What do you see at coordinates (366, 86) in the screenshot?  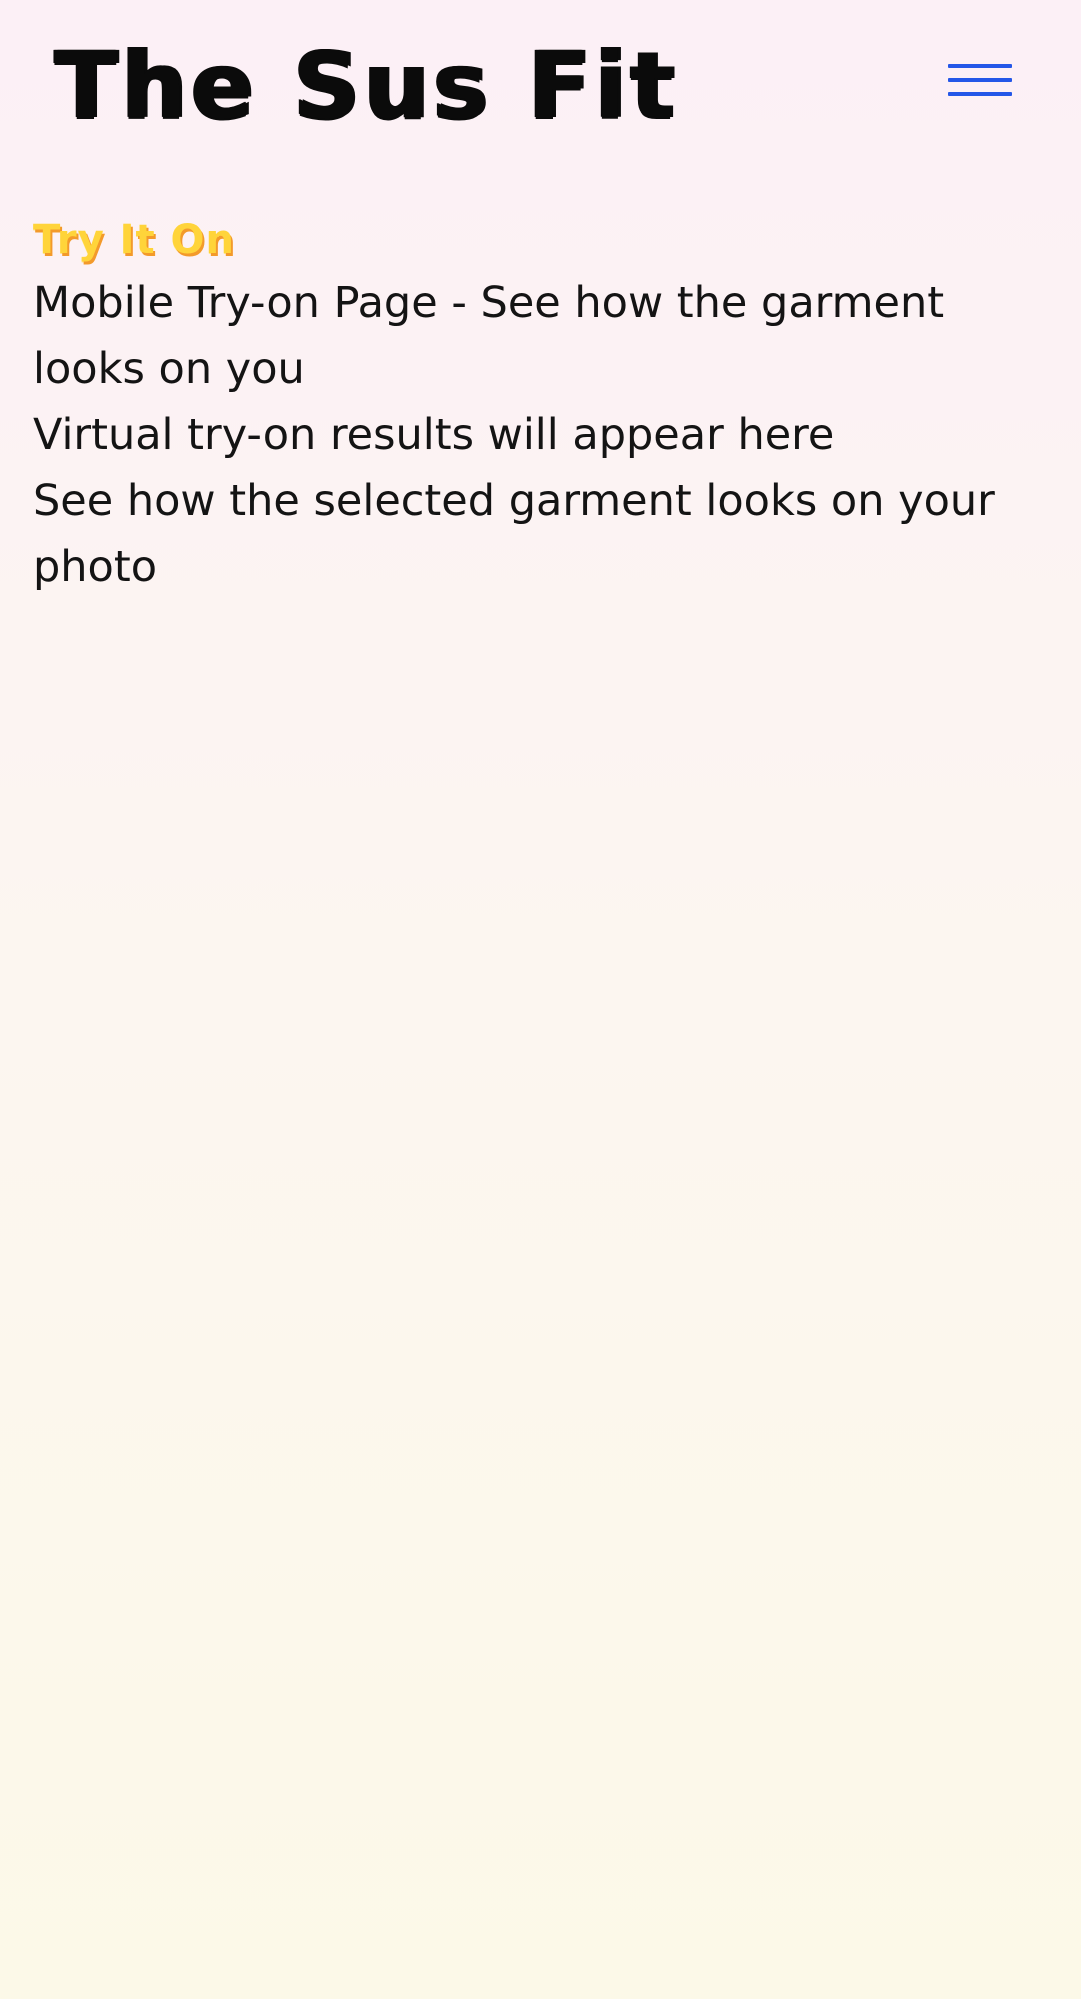 I see `site-logo: The Sus Fit` at bounding box center [366, 86].